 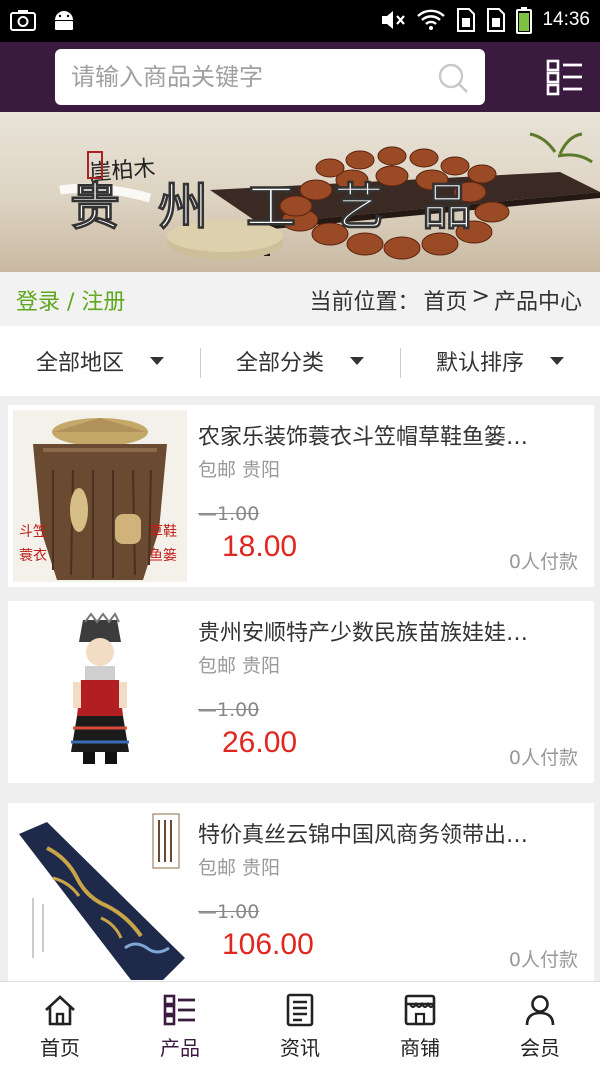 I want to click on breadcrumb-bar: 登录 / 注册 当前位置： 首页 > 产品中心, so click(x=300, y=299).